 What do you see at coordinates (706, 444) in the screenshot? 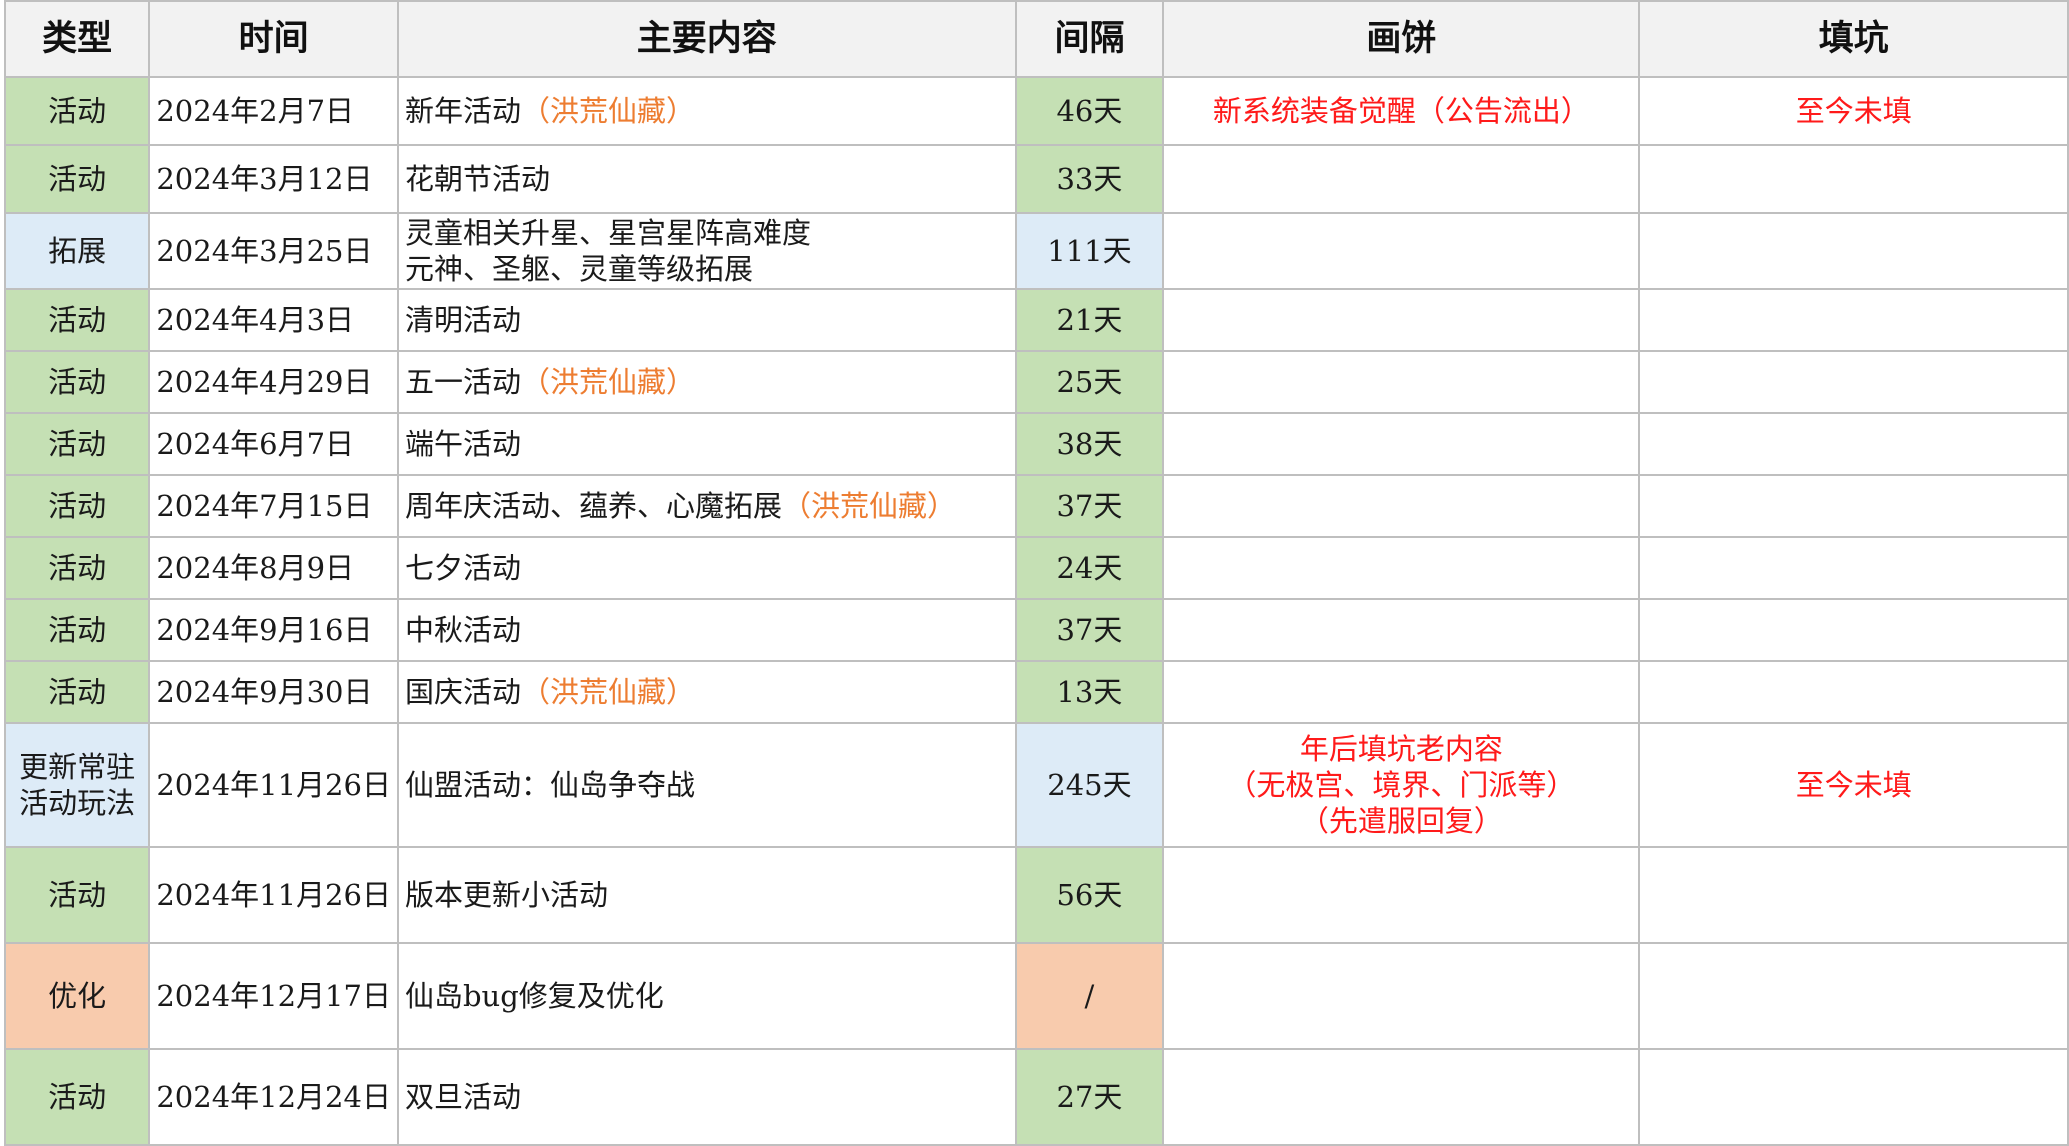
I see `content-cell: 端午活动` at bounding box center [706, 444].